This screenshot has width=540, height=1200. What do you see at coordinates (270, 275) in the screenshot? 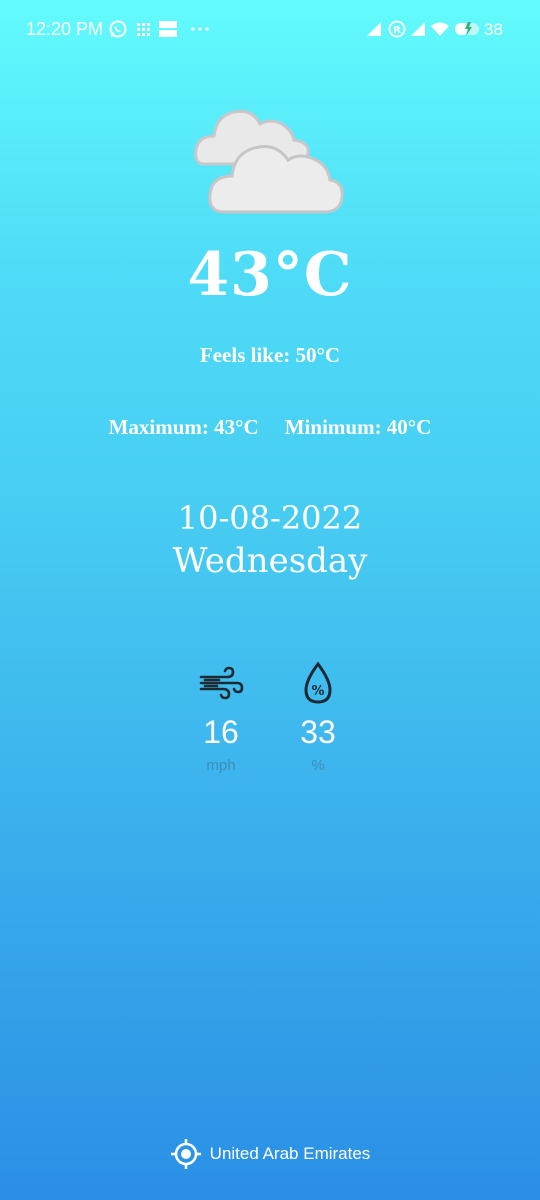
I see `temperature: 43°C` at bounding box center [270, 275].